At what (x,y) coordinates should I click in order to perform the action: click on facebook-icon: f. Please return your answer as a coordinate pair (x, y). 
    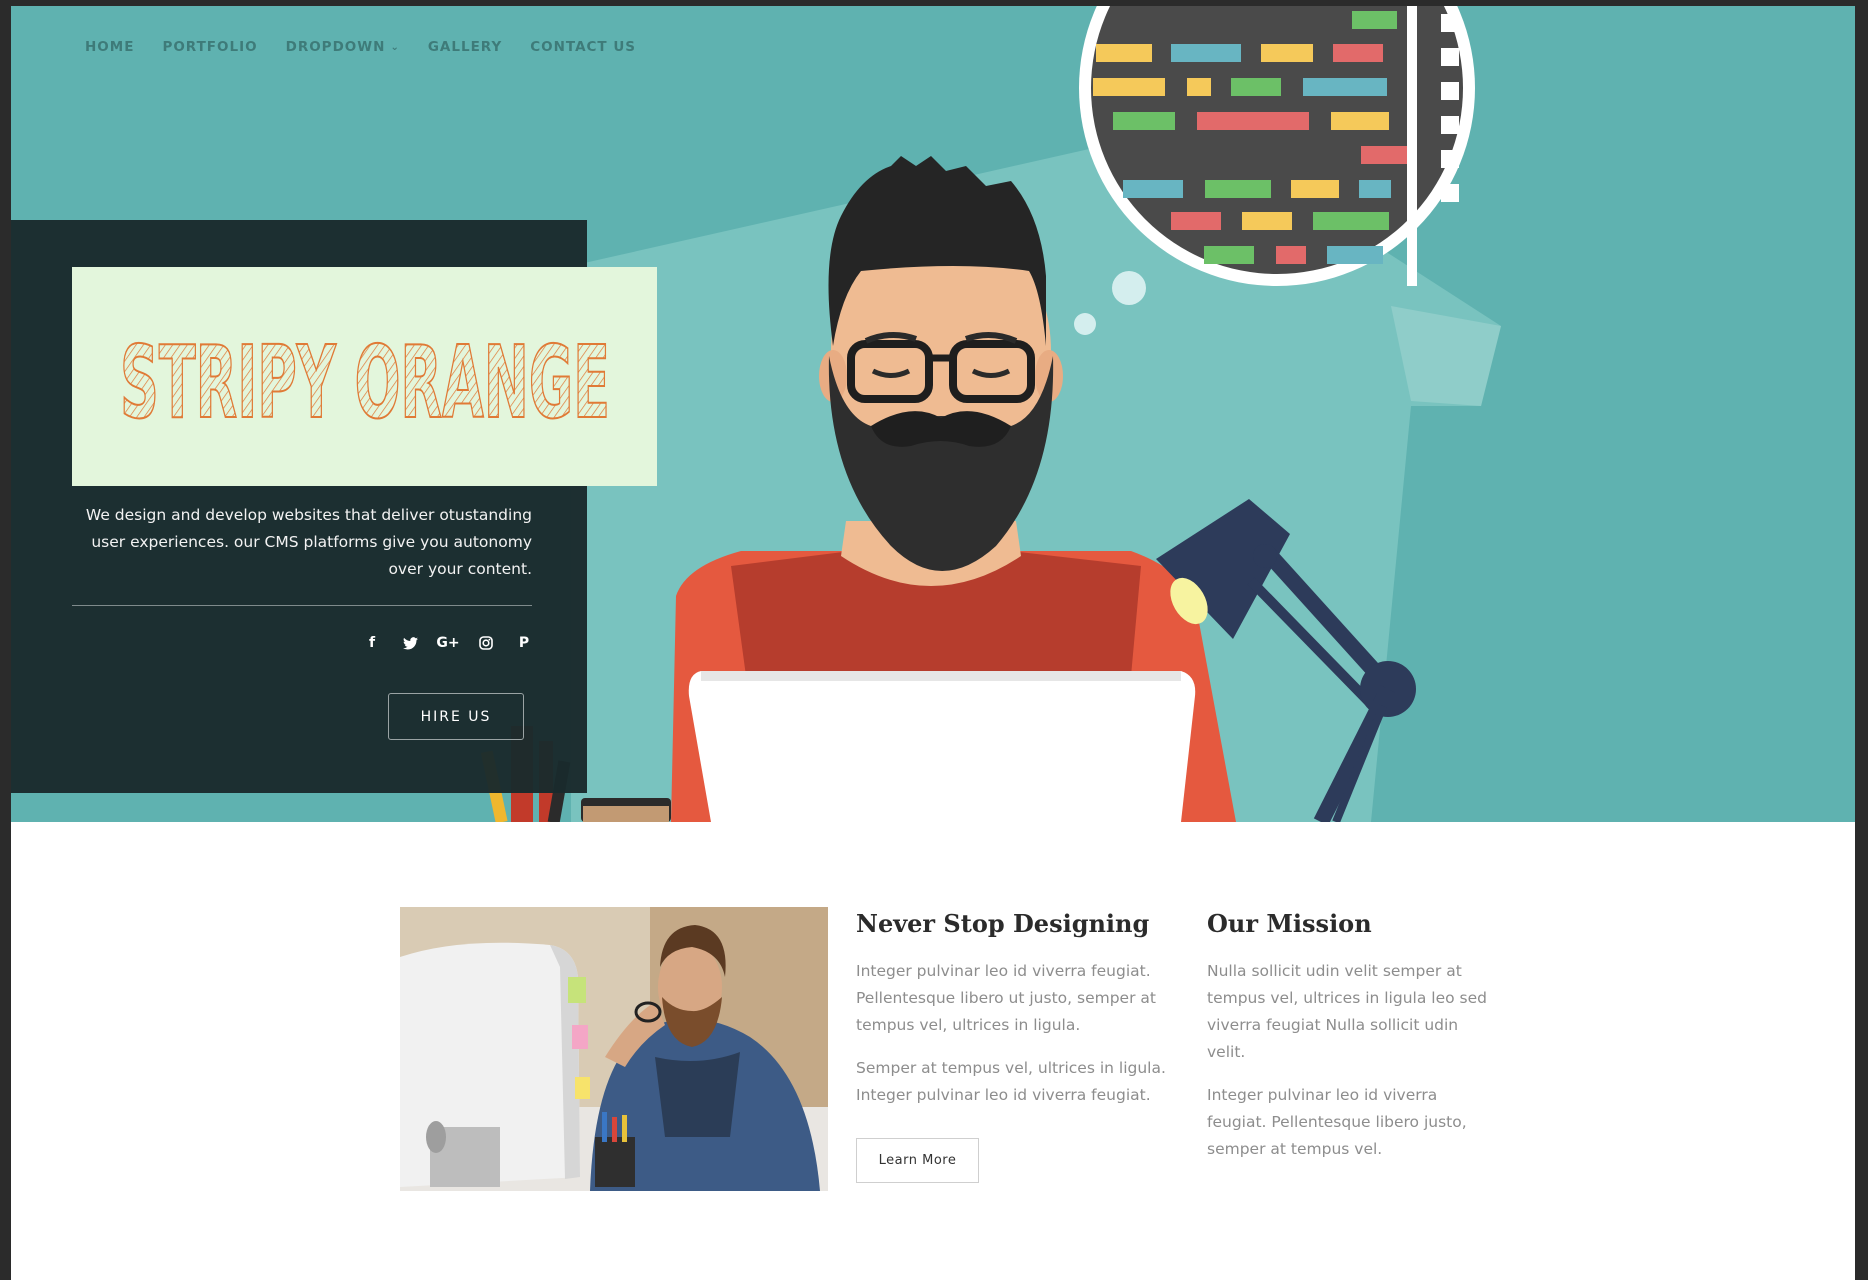
    Looking at the image, I should click on (372, 643).